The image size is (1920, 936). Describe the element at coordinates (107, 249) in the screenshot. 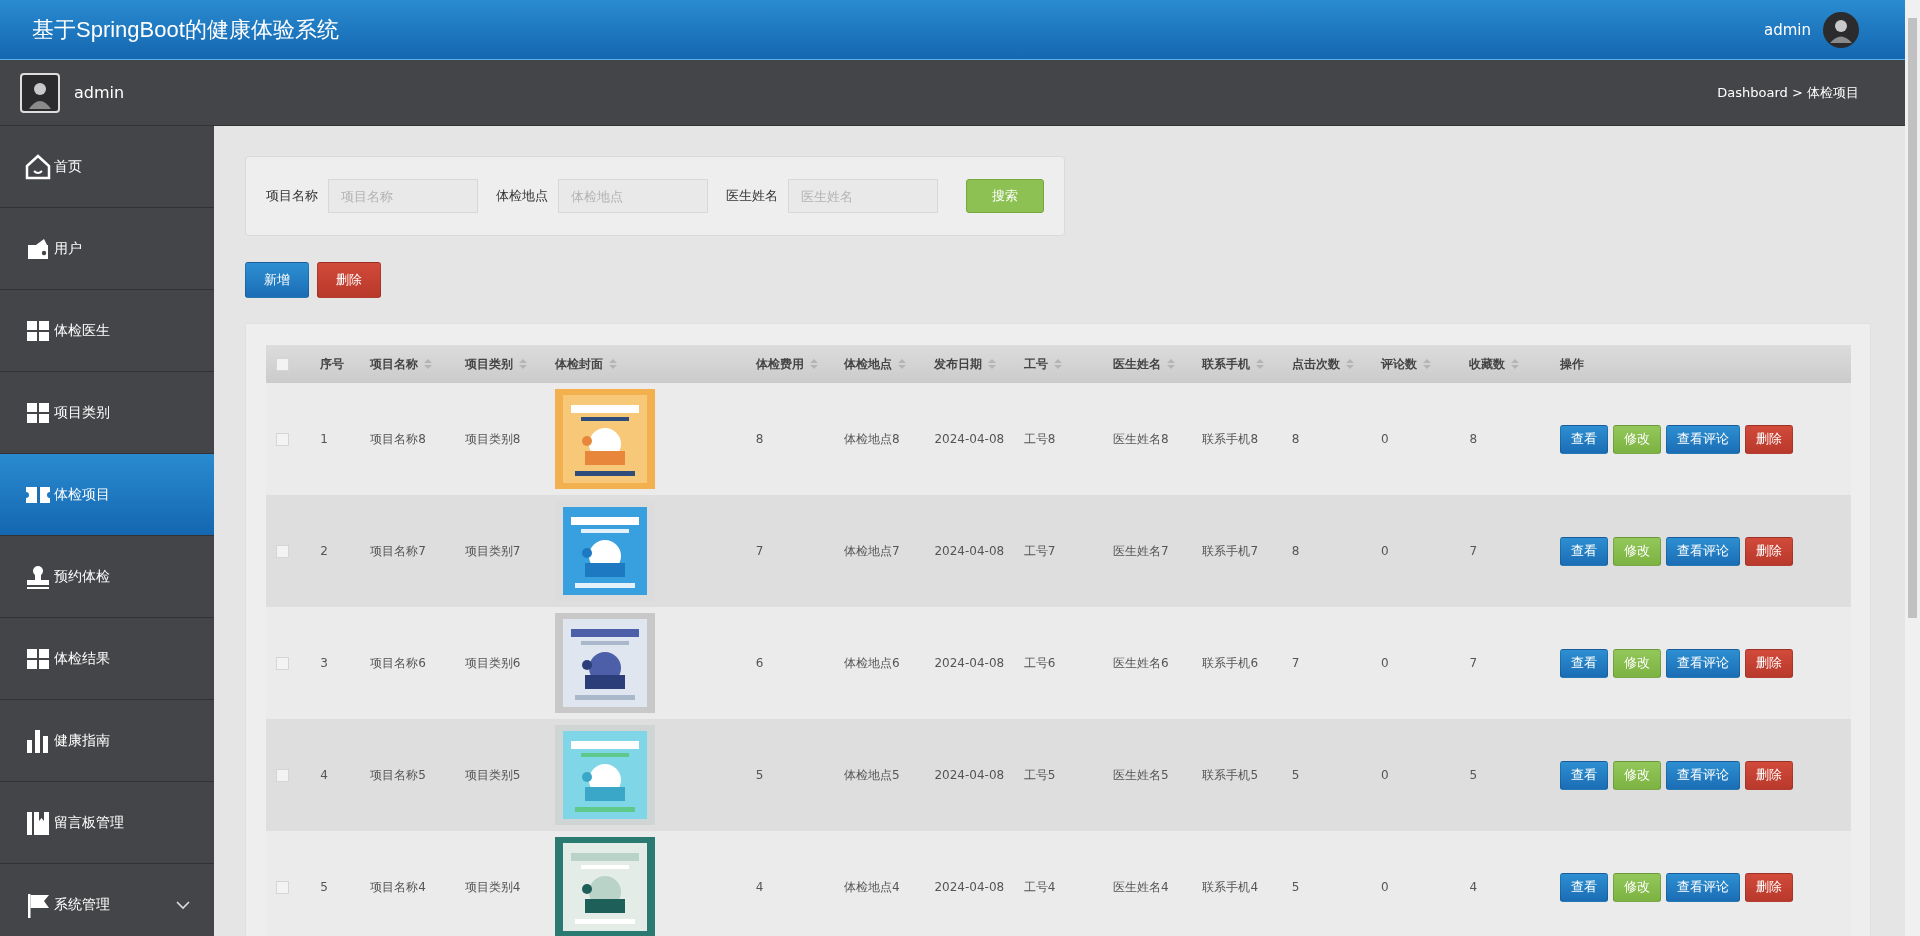

I see `sidebar-item: 用户` at that location.